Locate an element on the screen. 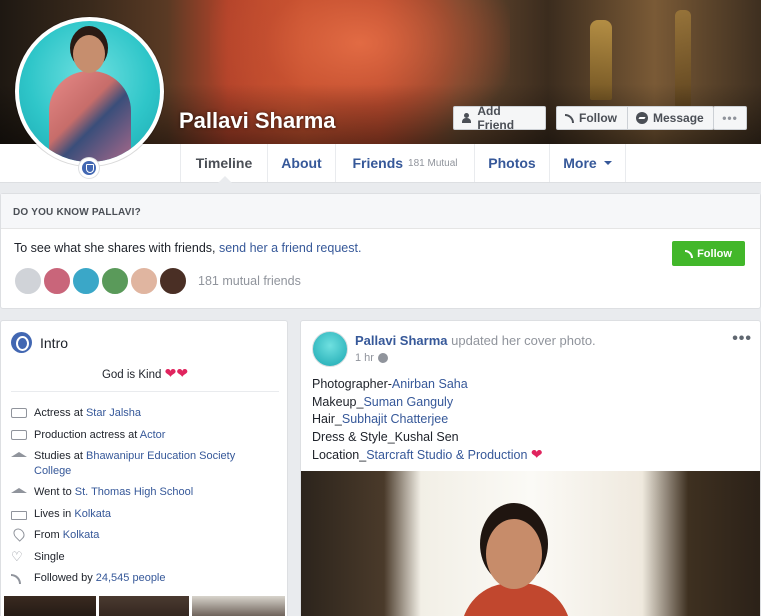 The image size is (761, 616). photo-figure is located at coordinates (514, 554).